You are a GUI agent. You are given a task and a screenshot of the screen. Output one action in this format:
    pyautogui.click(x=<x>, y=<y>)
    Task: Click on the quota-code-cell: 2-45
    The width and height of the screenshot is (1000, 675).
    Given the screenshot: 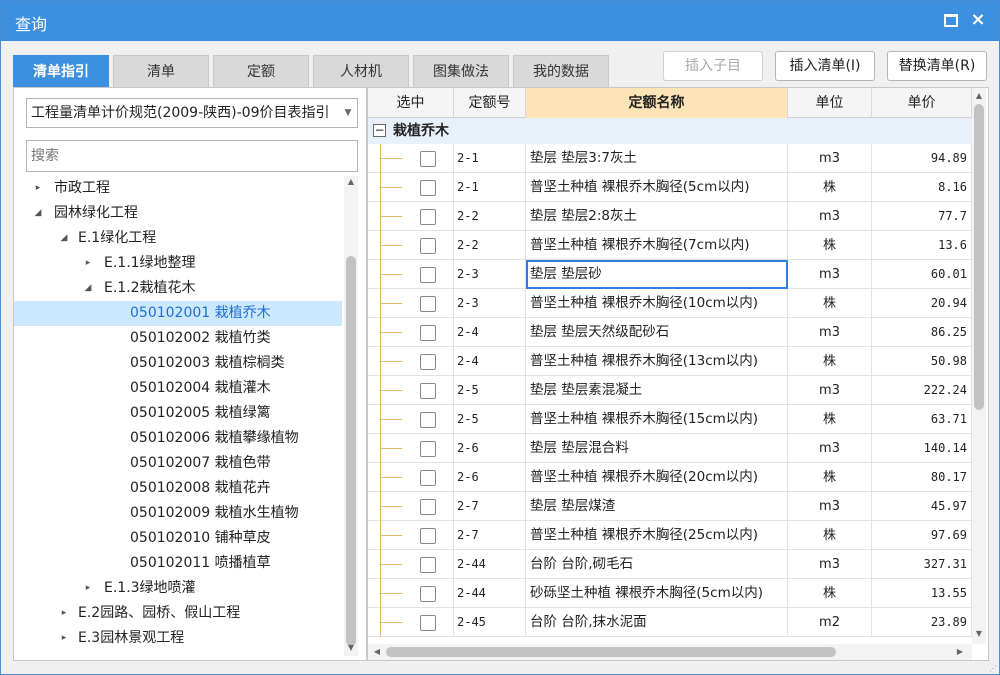 What is the action you would take?
    pyautogui.click(x=490, y=622)
    